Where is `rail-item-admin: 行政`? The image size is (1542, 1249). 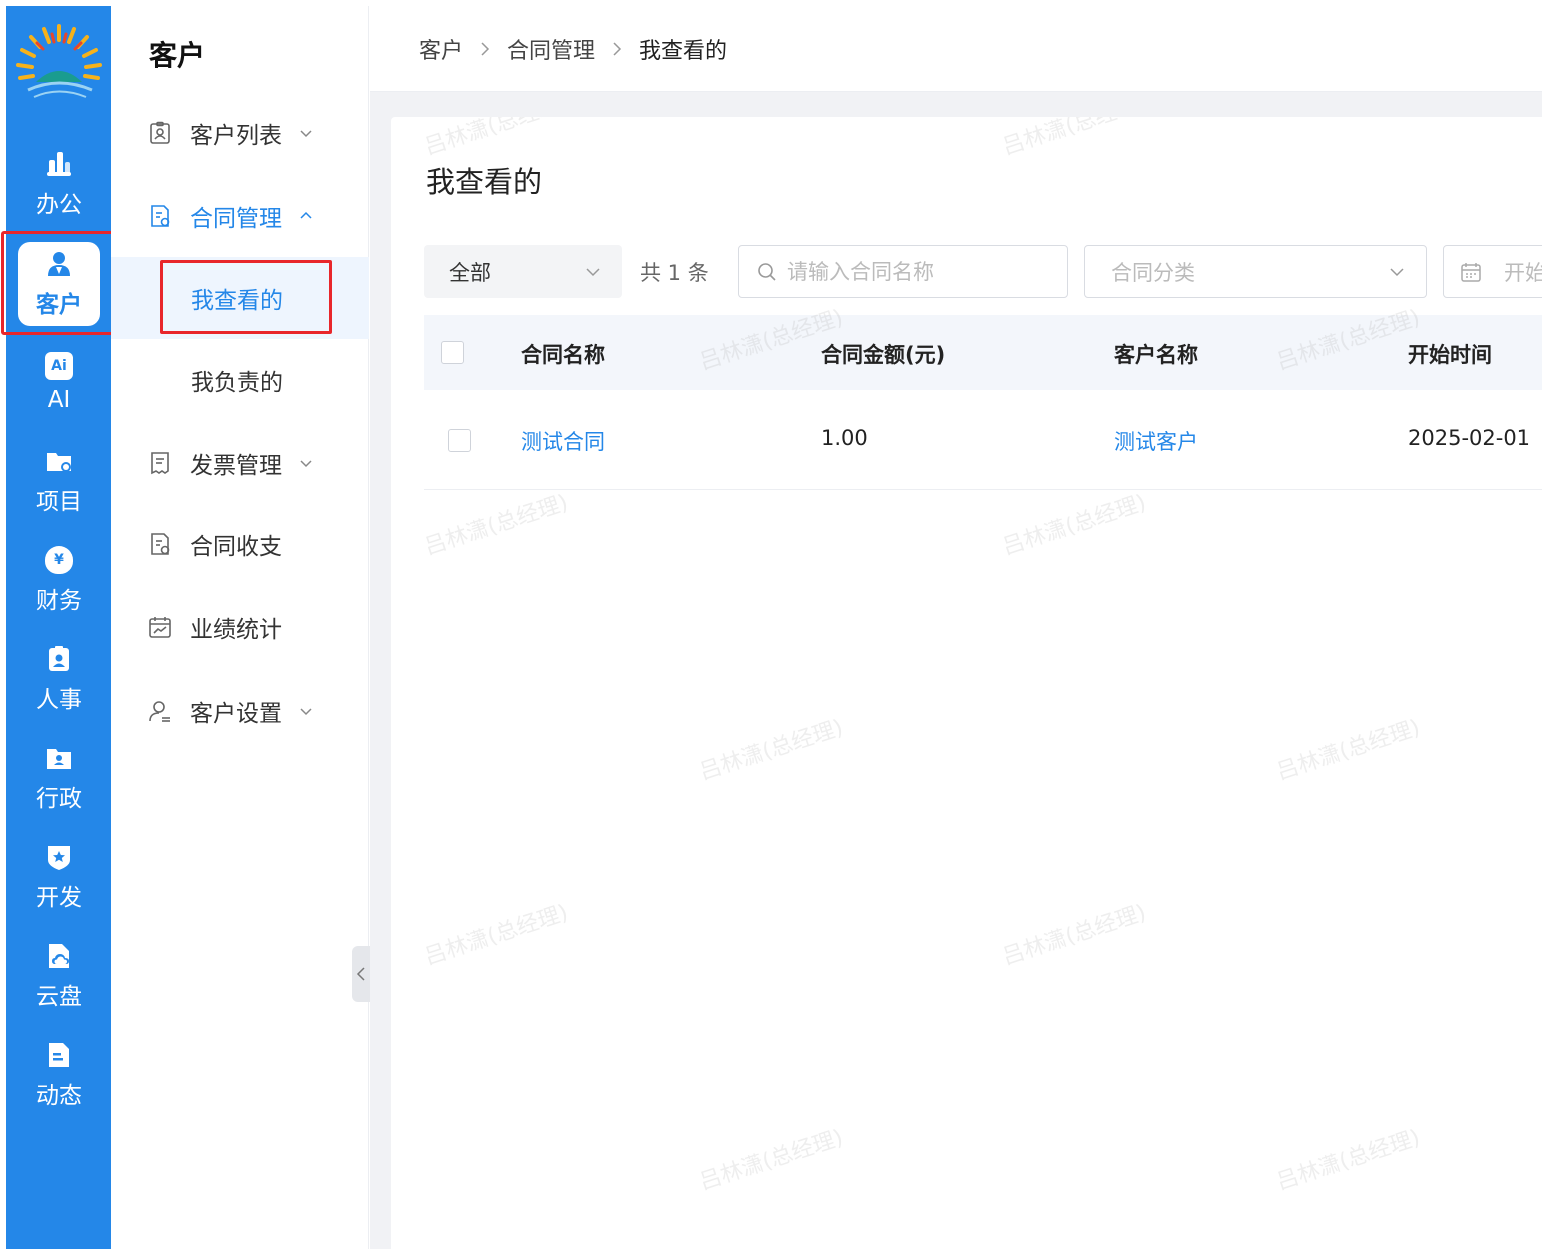 rail-item-admin: 行政 is located at coordinates (59, 778).